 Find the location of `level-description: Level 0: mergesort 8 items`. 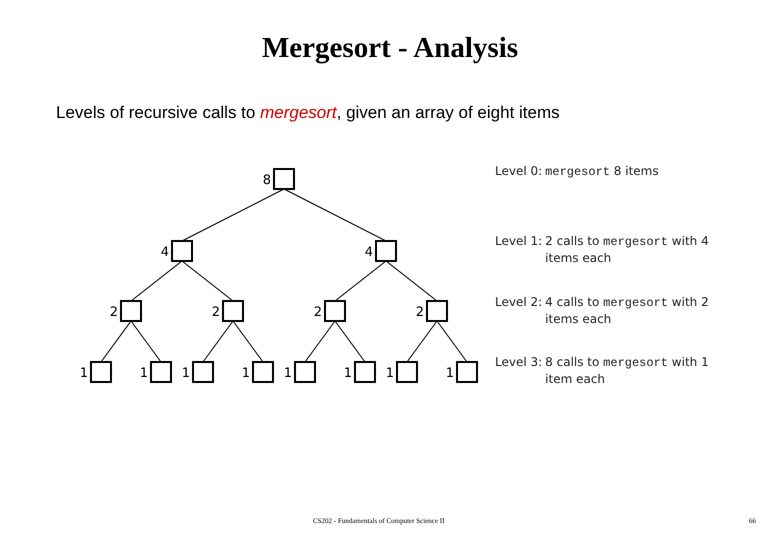

level-description: Level 0: mergesort 8 items is located at coordinates (577, 171).